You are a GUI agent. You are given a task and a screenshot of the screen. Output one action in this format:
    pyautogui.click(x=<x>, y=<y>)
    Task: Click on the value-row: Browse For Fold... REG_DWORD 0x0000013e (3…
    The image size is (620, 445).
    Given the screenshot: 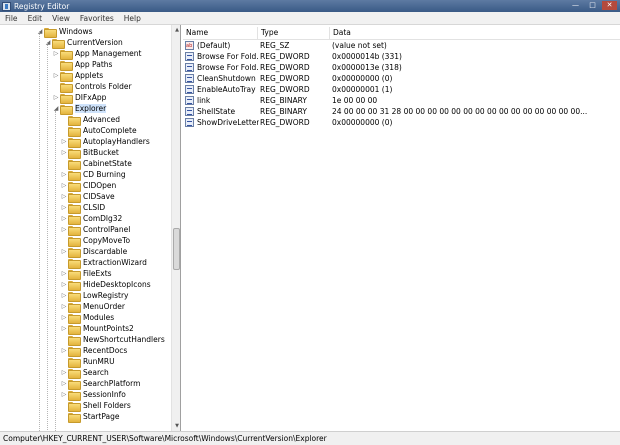 What is the action you would take?
    pyautogui.click(x=401, y=67)
    